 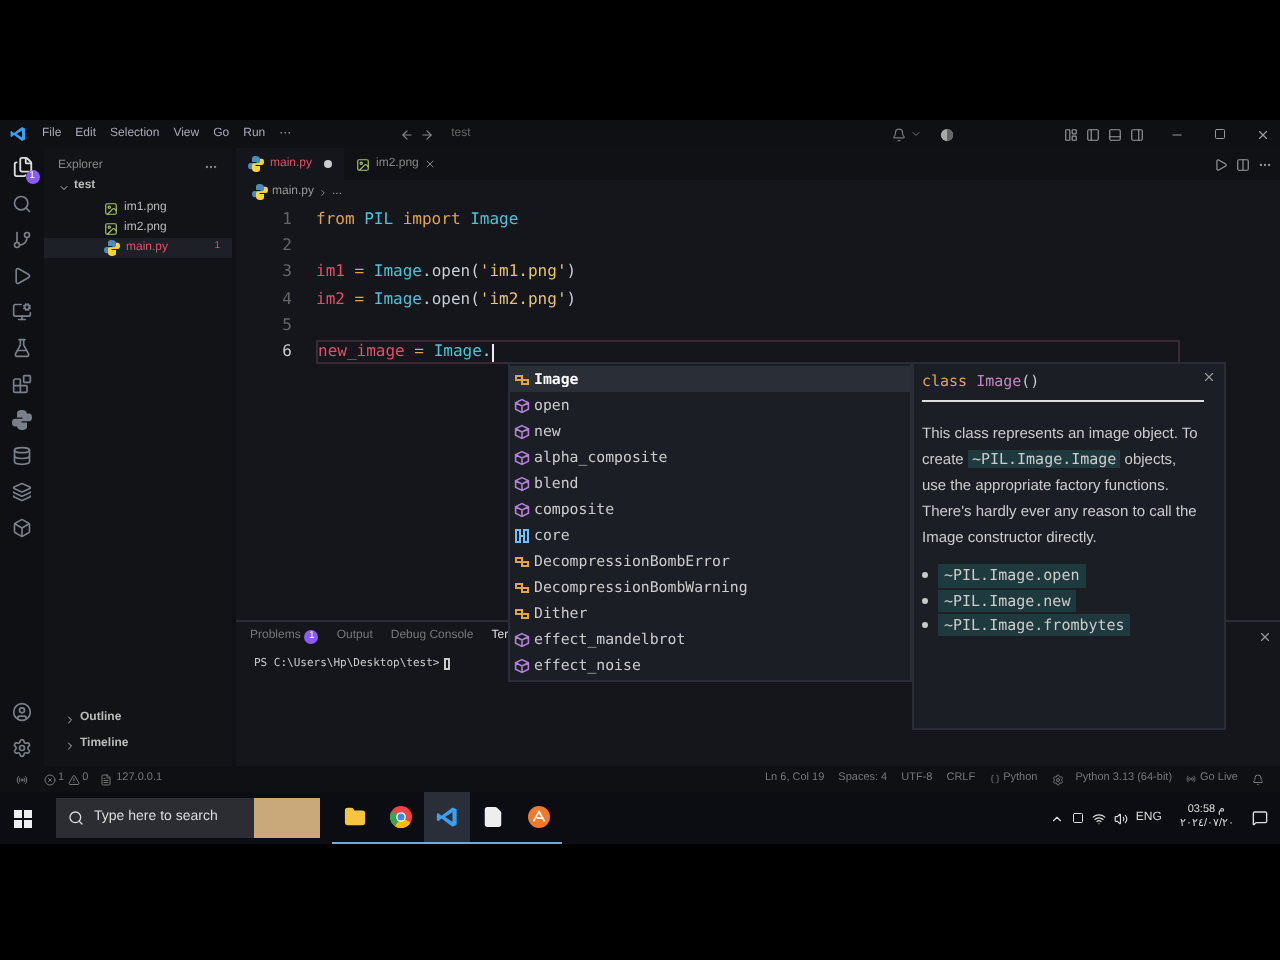 I want to click on breadcrumb-separator-icon, so click(x=323, y=192).